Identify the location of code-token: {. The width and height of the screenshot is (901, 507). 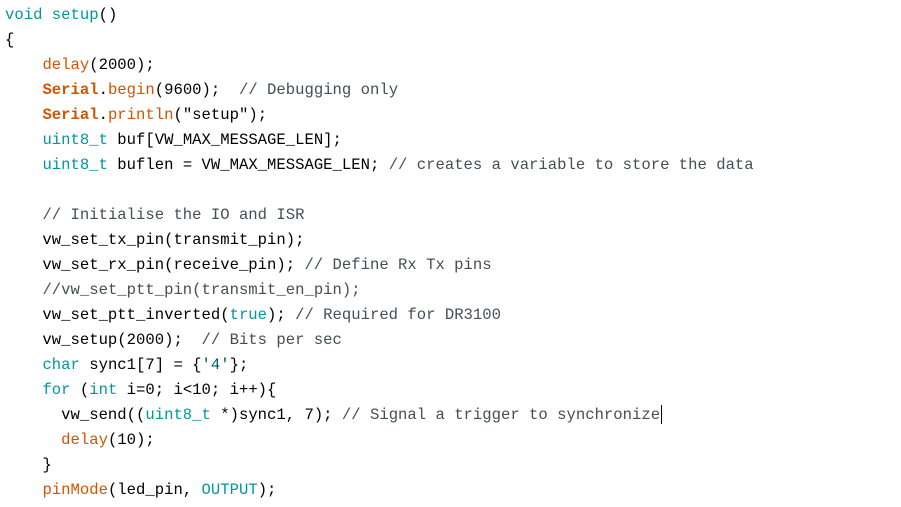
(10, 40).